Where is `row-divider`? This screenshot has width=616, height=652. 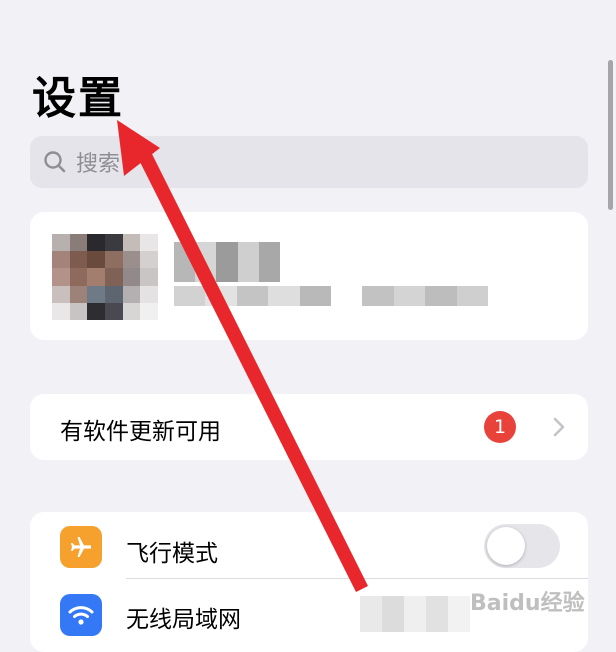
row-divider is located at coordinates (357, 578).